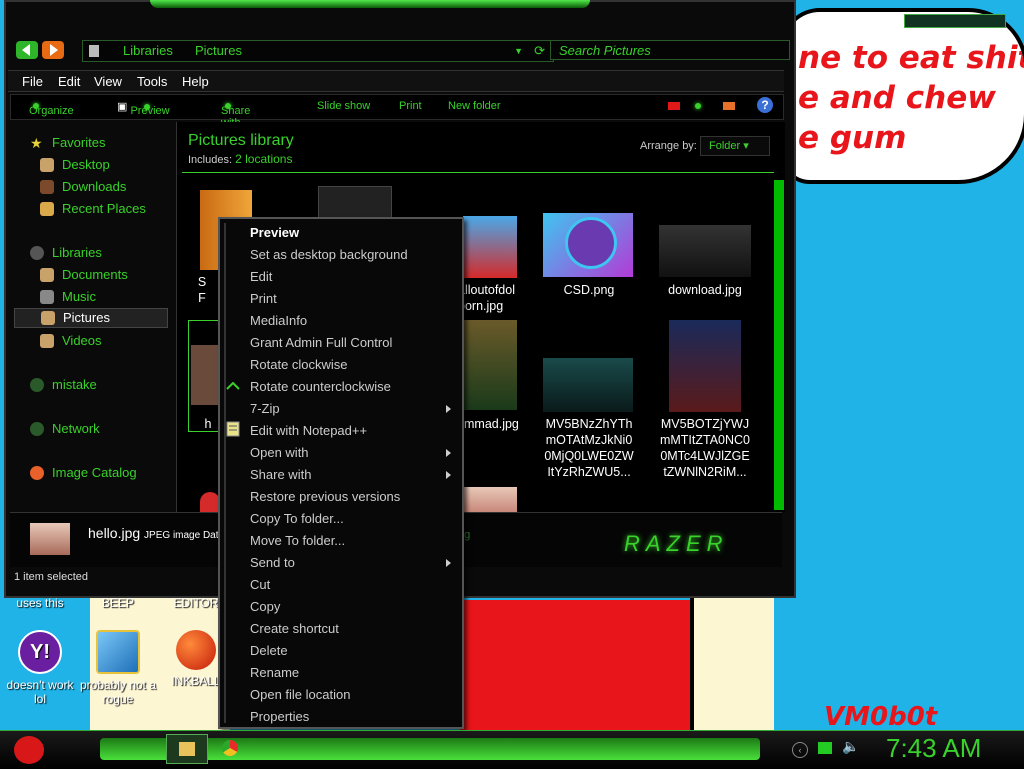  What do you see at coordinates (108, 143) in the screenshot?
I see `nav-favorites: ★ Favorites` at bounding box center [108, 143].